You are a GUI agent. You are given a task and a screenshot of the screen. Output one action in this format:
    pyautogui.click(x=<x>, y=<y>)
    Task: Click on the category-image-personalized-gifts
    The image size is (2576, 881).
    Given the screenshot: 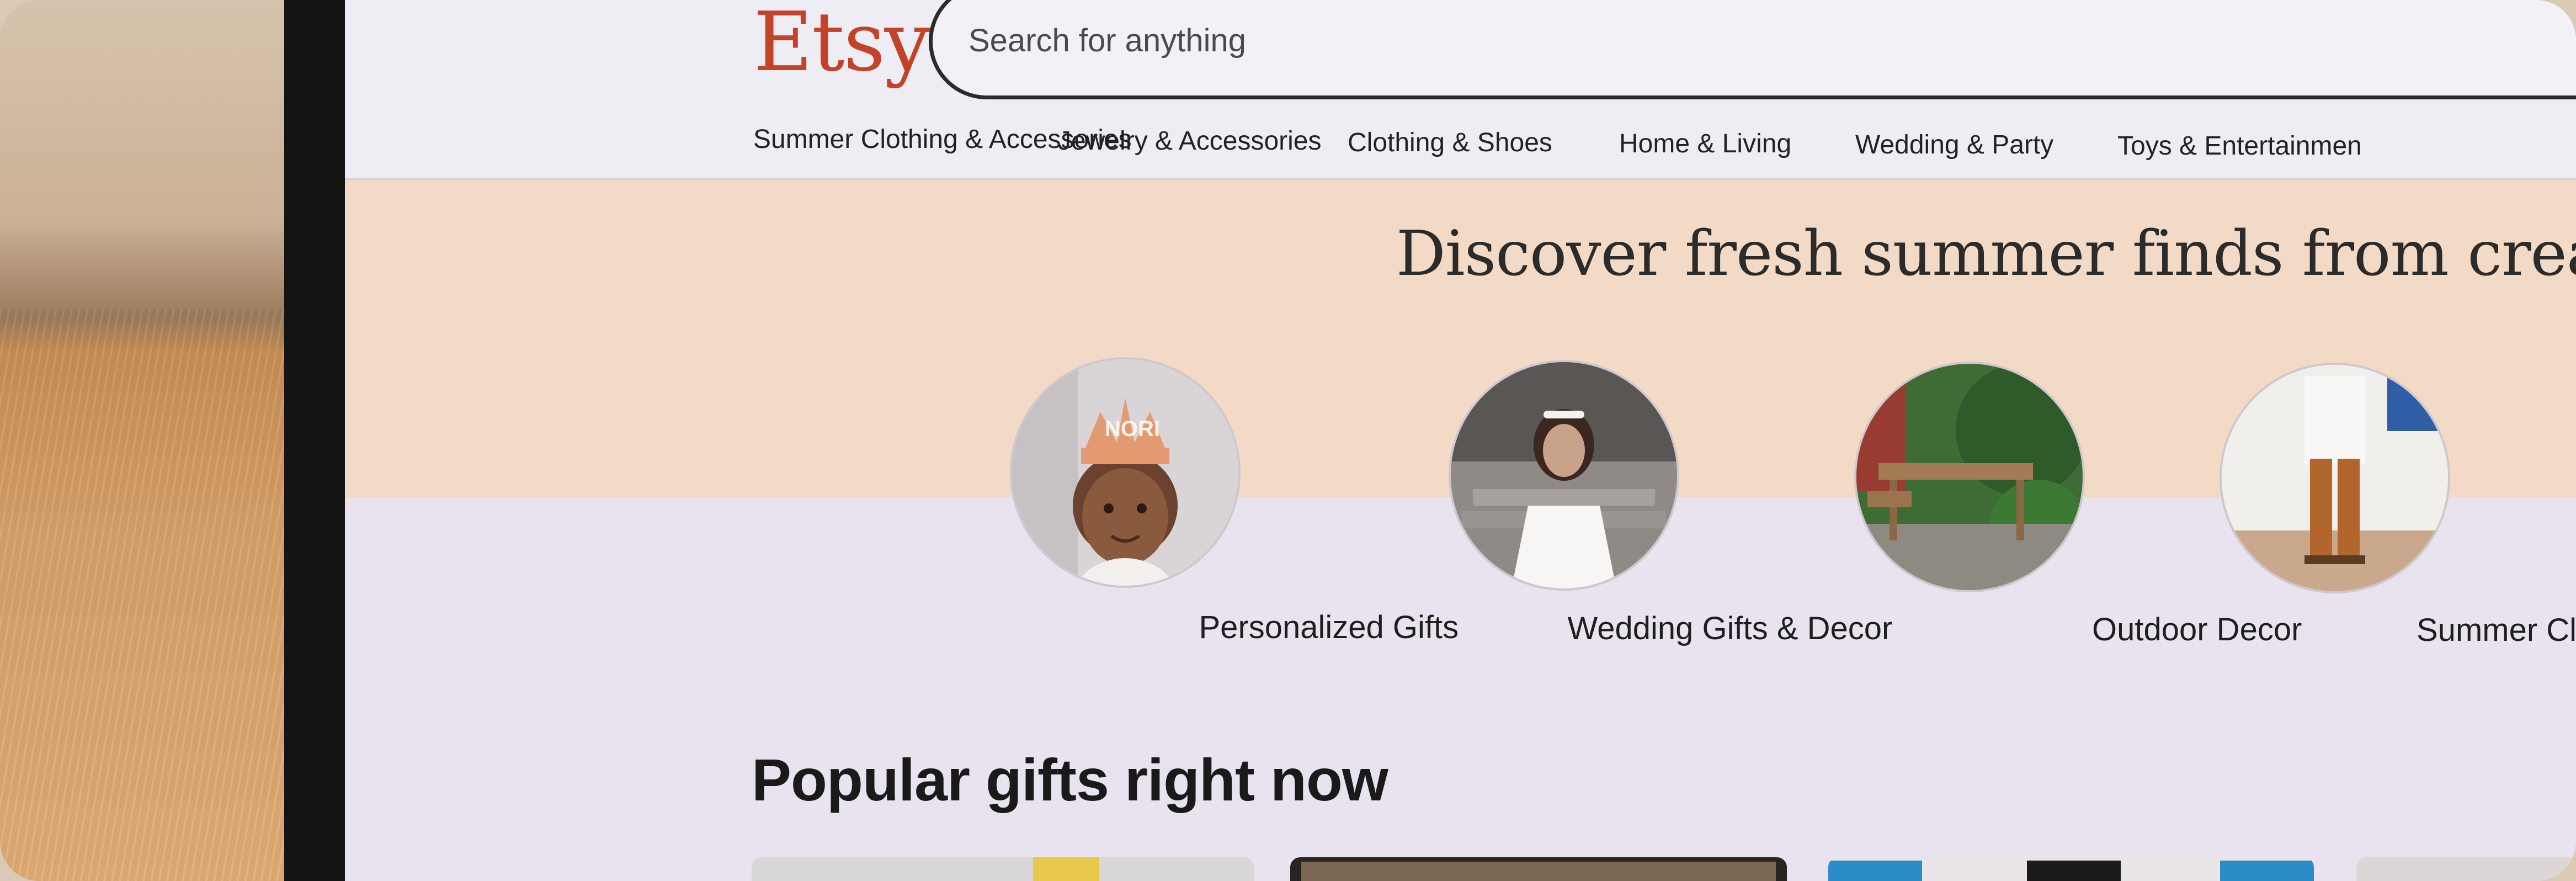 What is the action you would take?
    pyautogui.click(x=1125, y=472)
    